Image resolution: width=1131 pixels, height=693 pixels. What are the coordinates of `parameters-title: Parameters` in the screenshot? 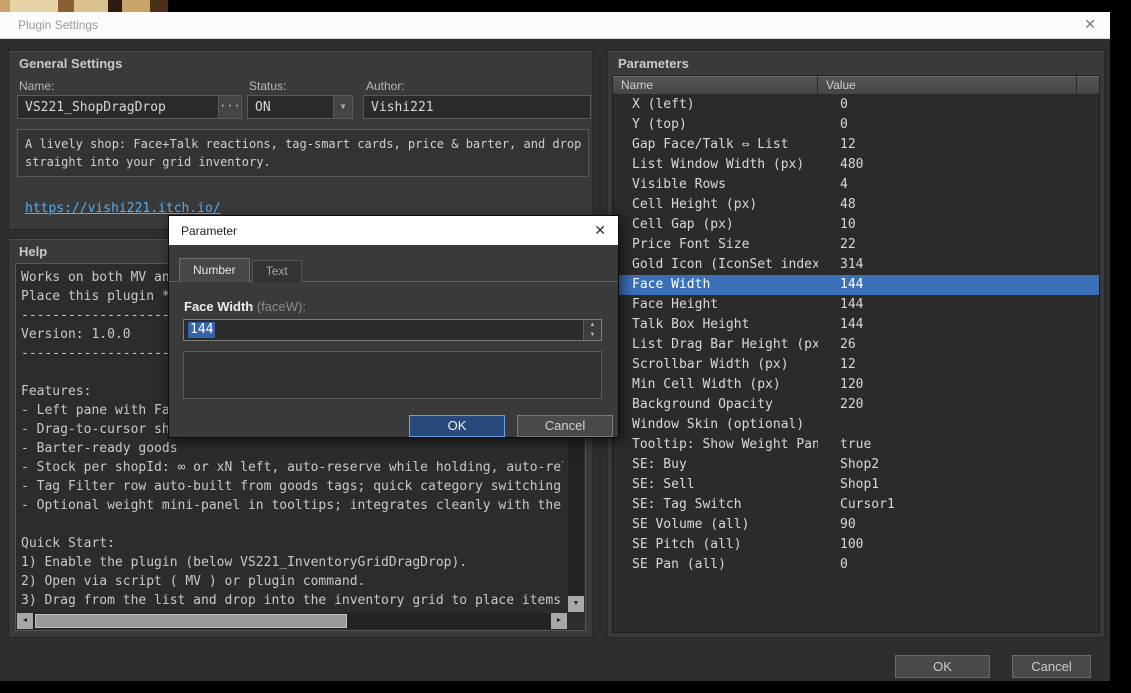 It's located at (653, 63).